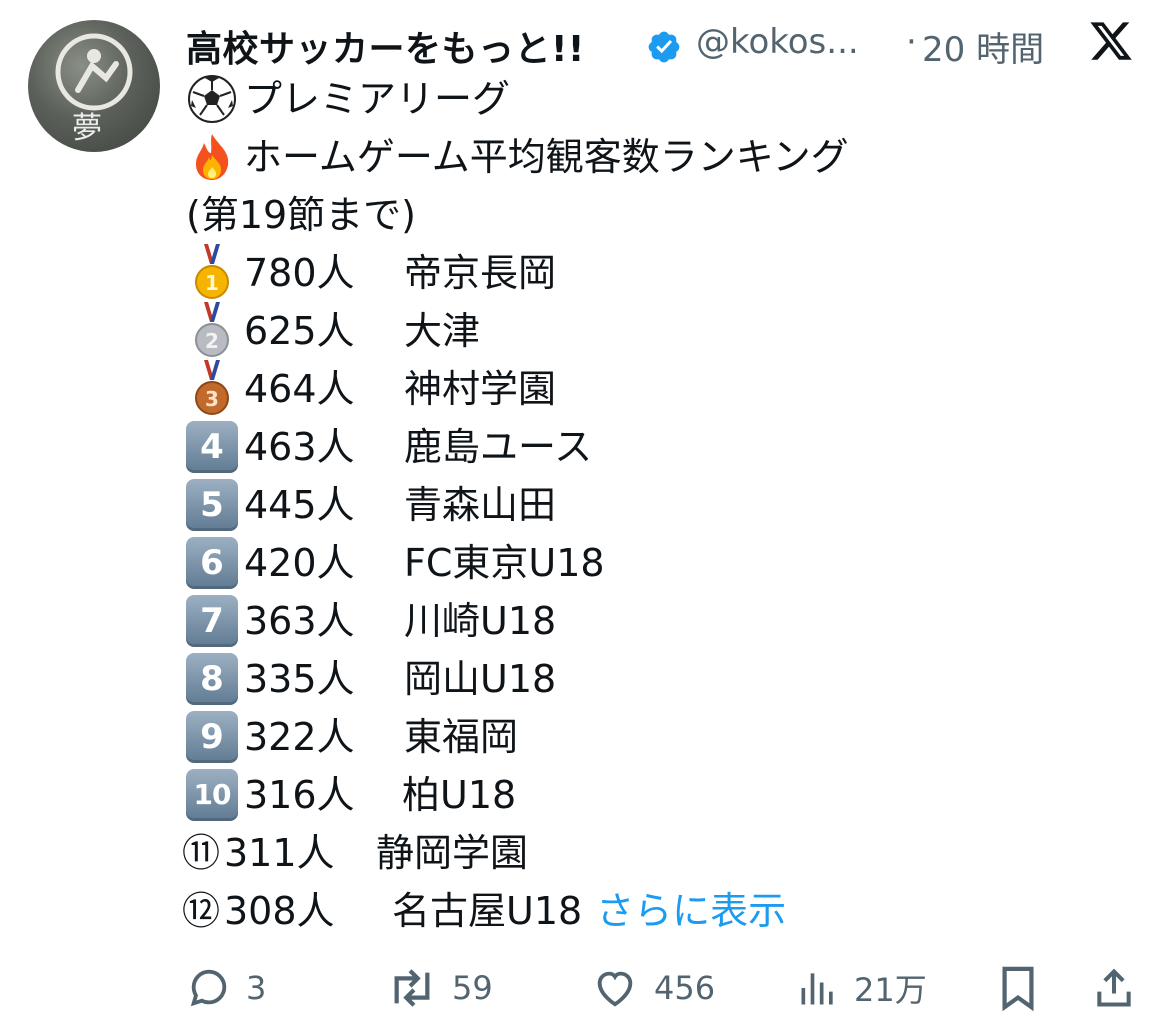 This screenshot has width=1170, height=1016. Describe the element at coordinates (201, 853) in the screenshot. I see `rank-number: ⑪` at that location.